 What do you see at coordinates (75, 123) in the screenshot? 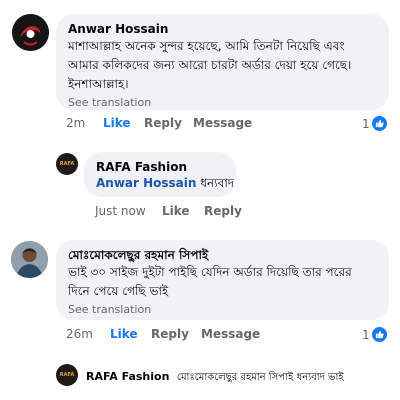
I see `comment-time: 2m` at bounding box center [75, 123].